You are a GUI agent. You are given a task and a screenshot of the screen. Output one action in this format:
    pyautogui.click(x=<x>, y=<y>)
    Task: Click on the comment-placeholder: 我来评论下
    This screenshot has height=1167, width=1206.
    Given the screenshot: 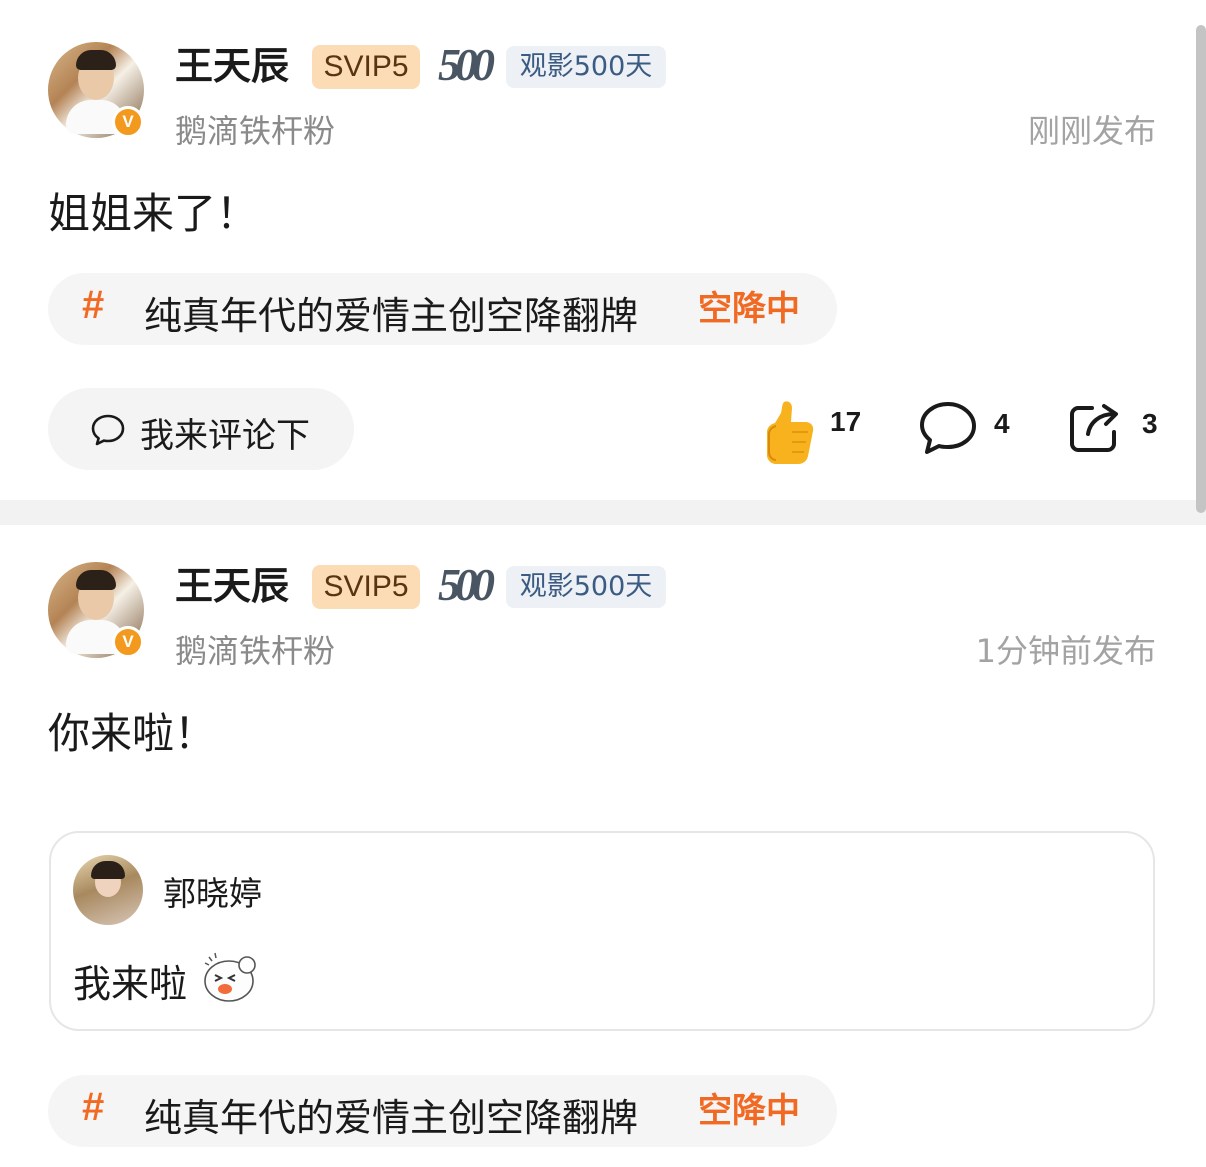 What is the action you would take?
    pyautogui.click(x=225, y=436)
    